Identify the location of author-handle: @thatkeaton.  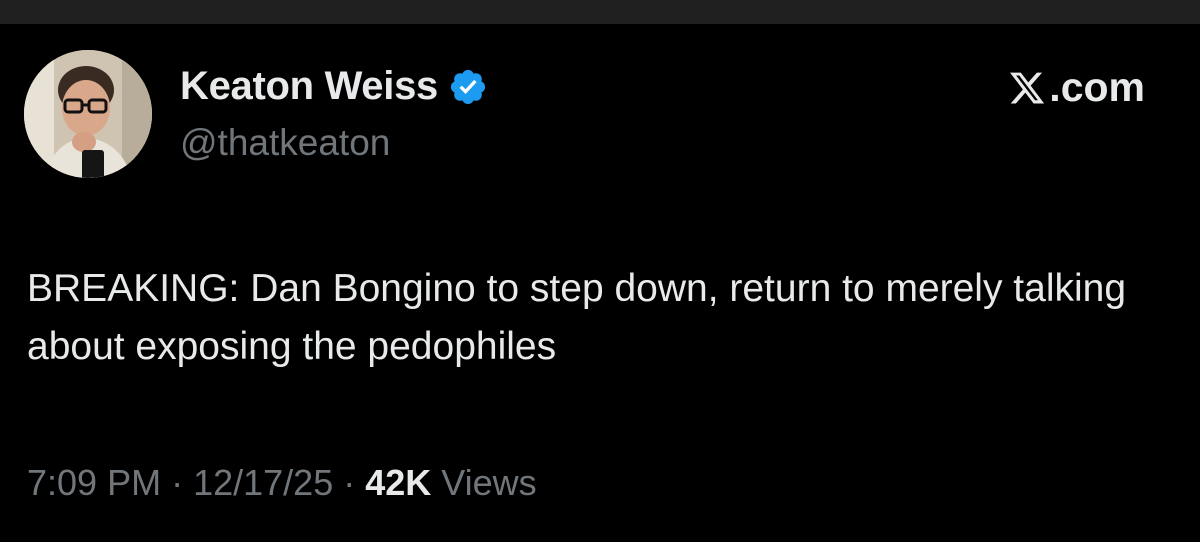
(285, 143).